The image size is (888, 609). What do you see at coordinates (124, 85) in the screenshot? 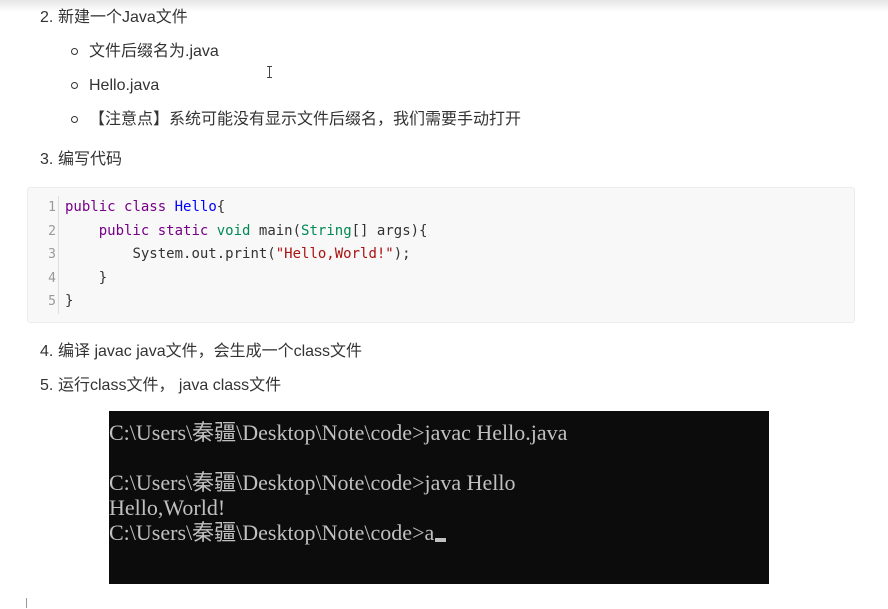
I see `sub-item-hello-java: Hello.java` at bounding box center [124, 85].